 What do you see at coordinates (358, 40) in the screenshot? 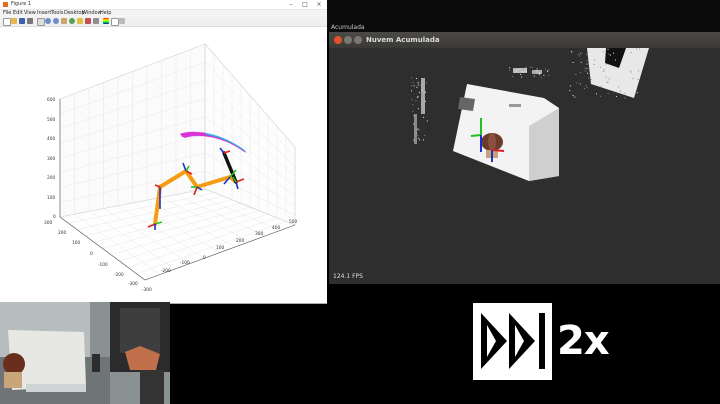
I see `maximize-icon` at bounding box center [358, 40].